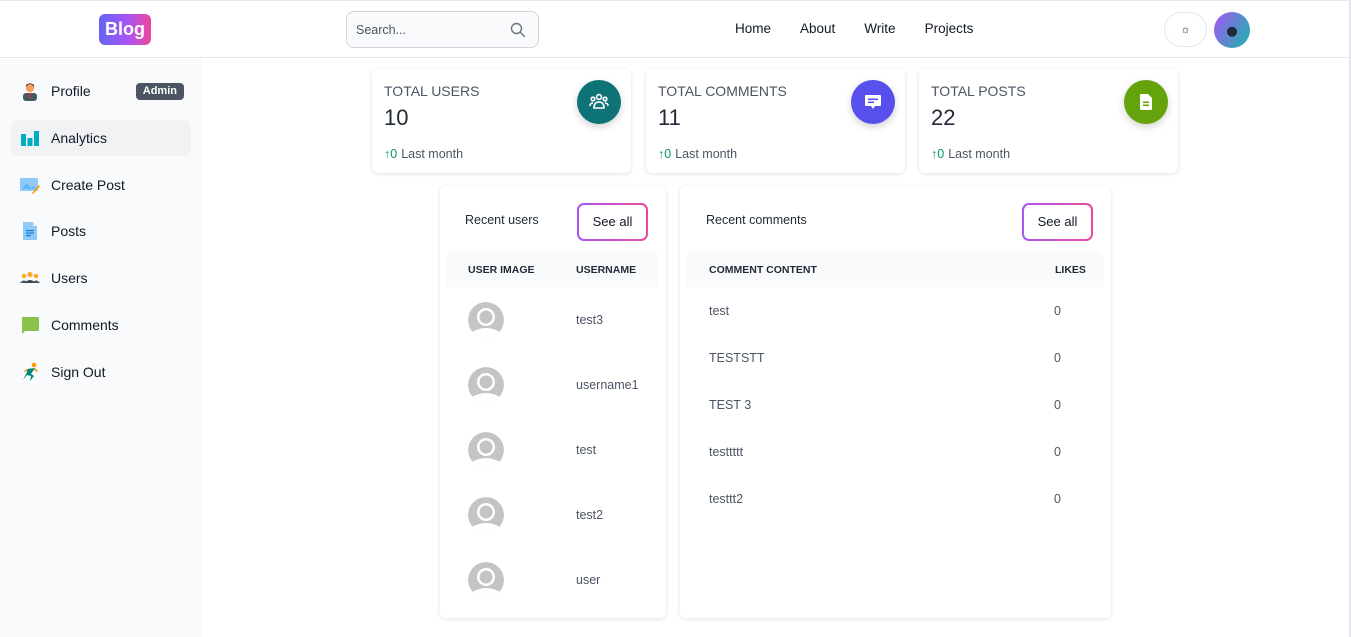  What do you see at coordinates (518, 30) in the screenshot?
I see `search-icon` at bounding box center [518, 30].